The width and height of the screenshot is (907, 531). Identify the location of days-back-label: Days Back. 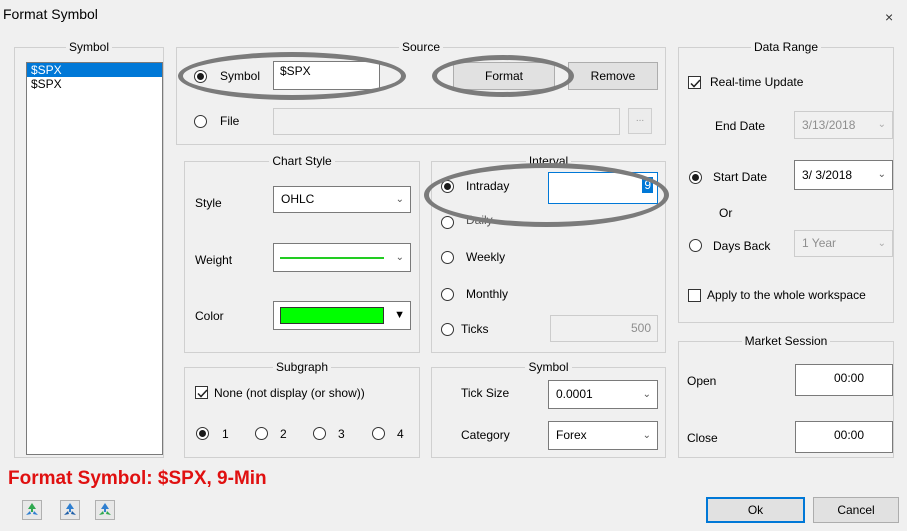
(742, 246).